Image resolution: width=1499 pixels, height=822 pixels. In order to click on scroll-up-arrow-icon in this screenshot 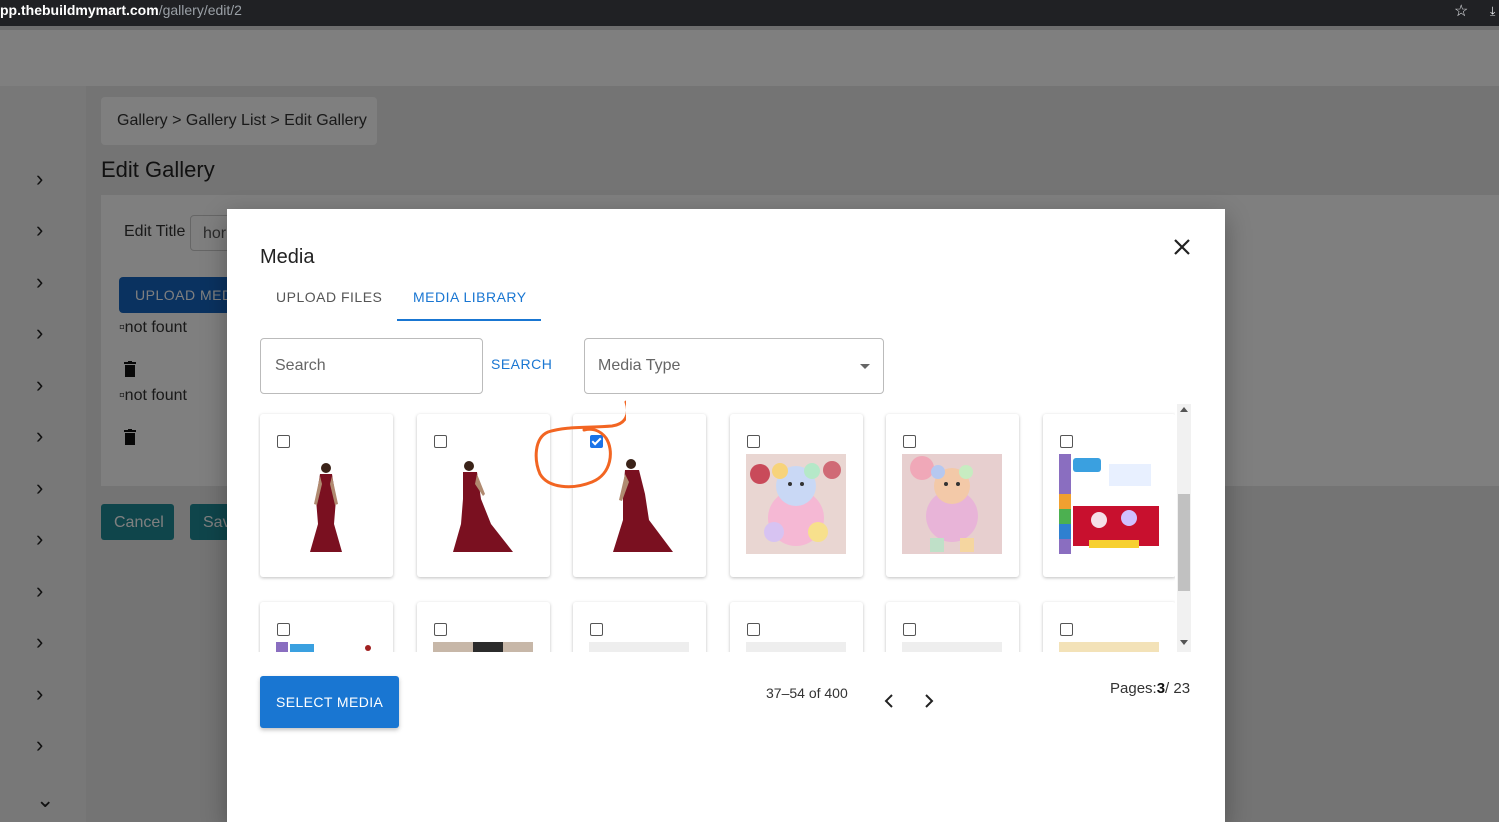, I will do `click(1184, 409)`.